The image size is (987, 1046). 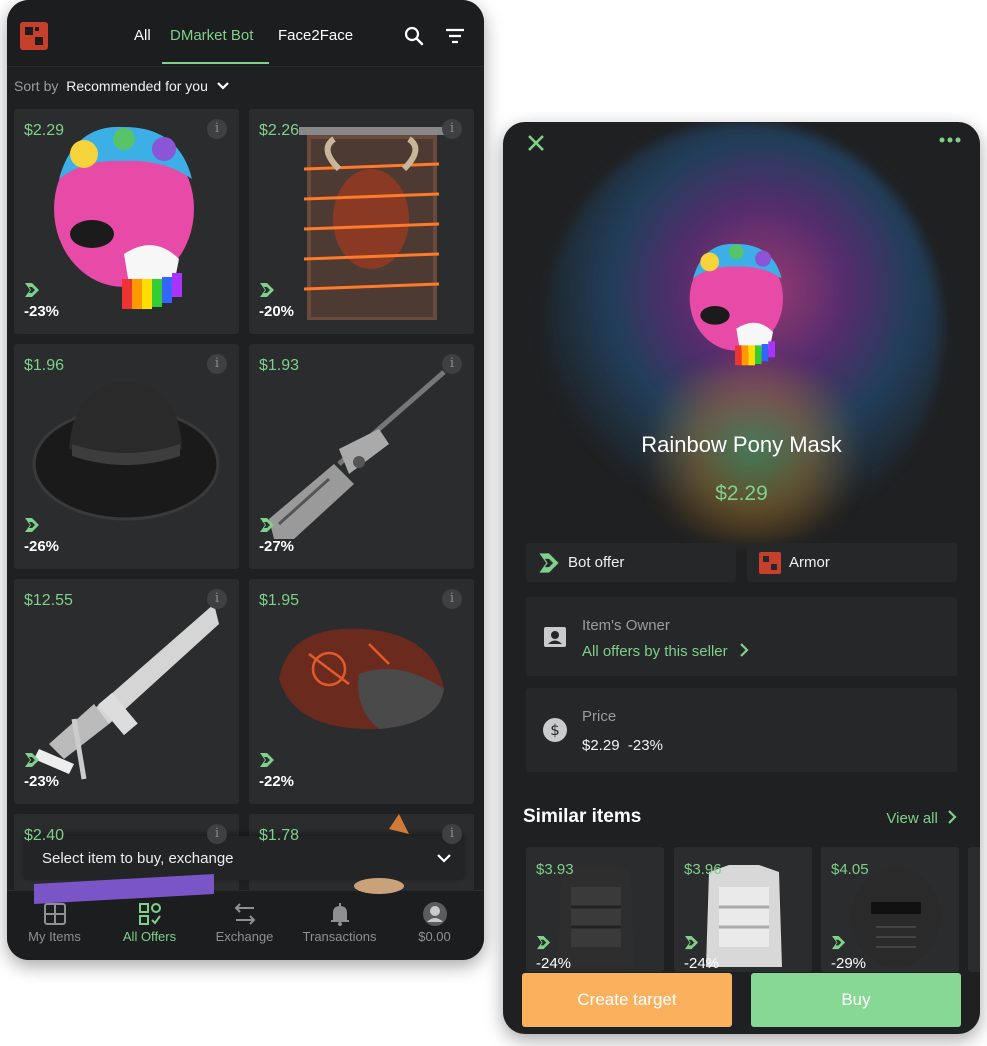 I want to click on view-all-link: View all, so click(x=922, y=818).